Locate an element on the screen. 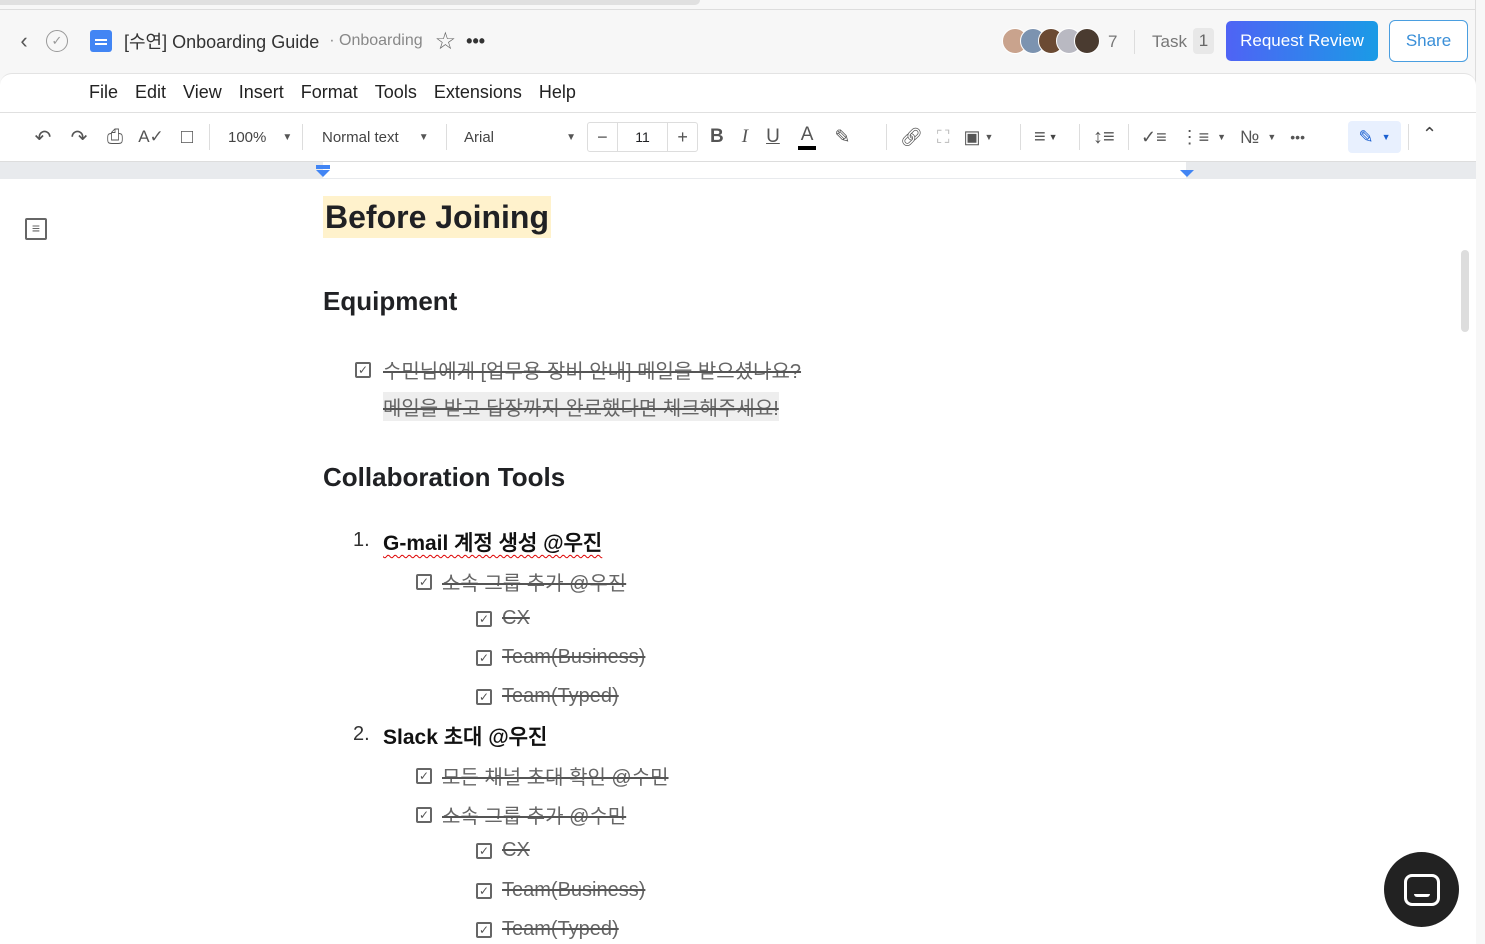  font-select: Arial ▼ is located at coordinates (520, 137).